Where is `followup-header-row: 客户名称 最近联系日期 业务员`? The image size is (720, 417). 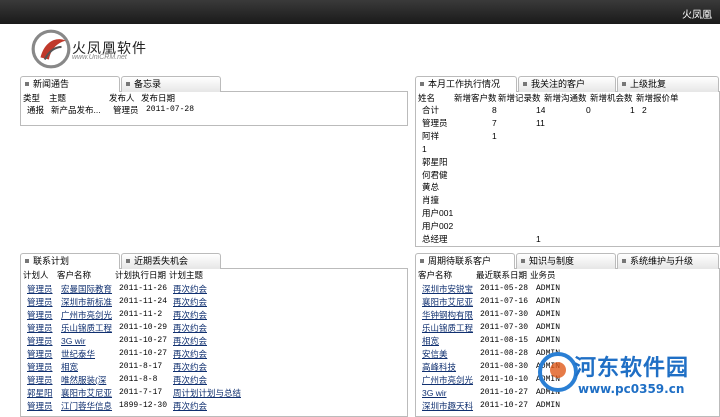 followup-header-row: 客户名称 最近联系日期 业务员 is located at coordinates (567, 275).